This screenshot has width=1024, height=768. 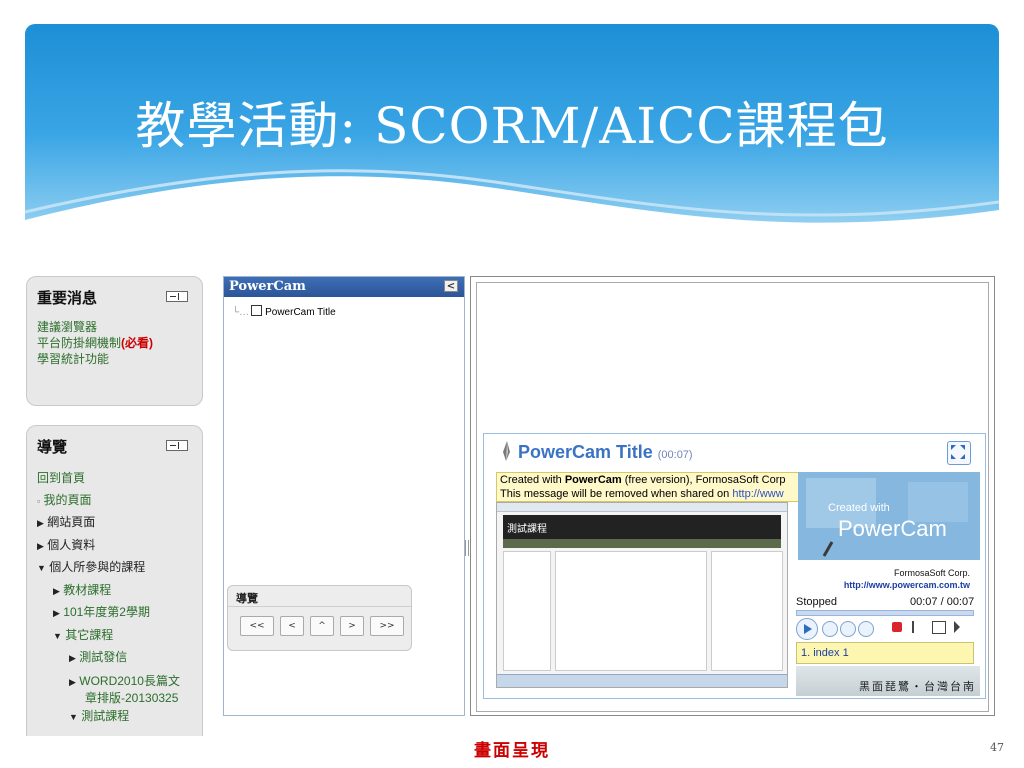 What do you see at coordinates (119, 636) in the screenshot?
I see `nav-item-other-courses: ▼ 其它課程` at bounding box center [119, 636].